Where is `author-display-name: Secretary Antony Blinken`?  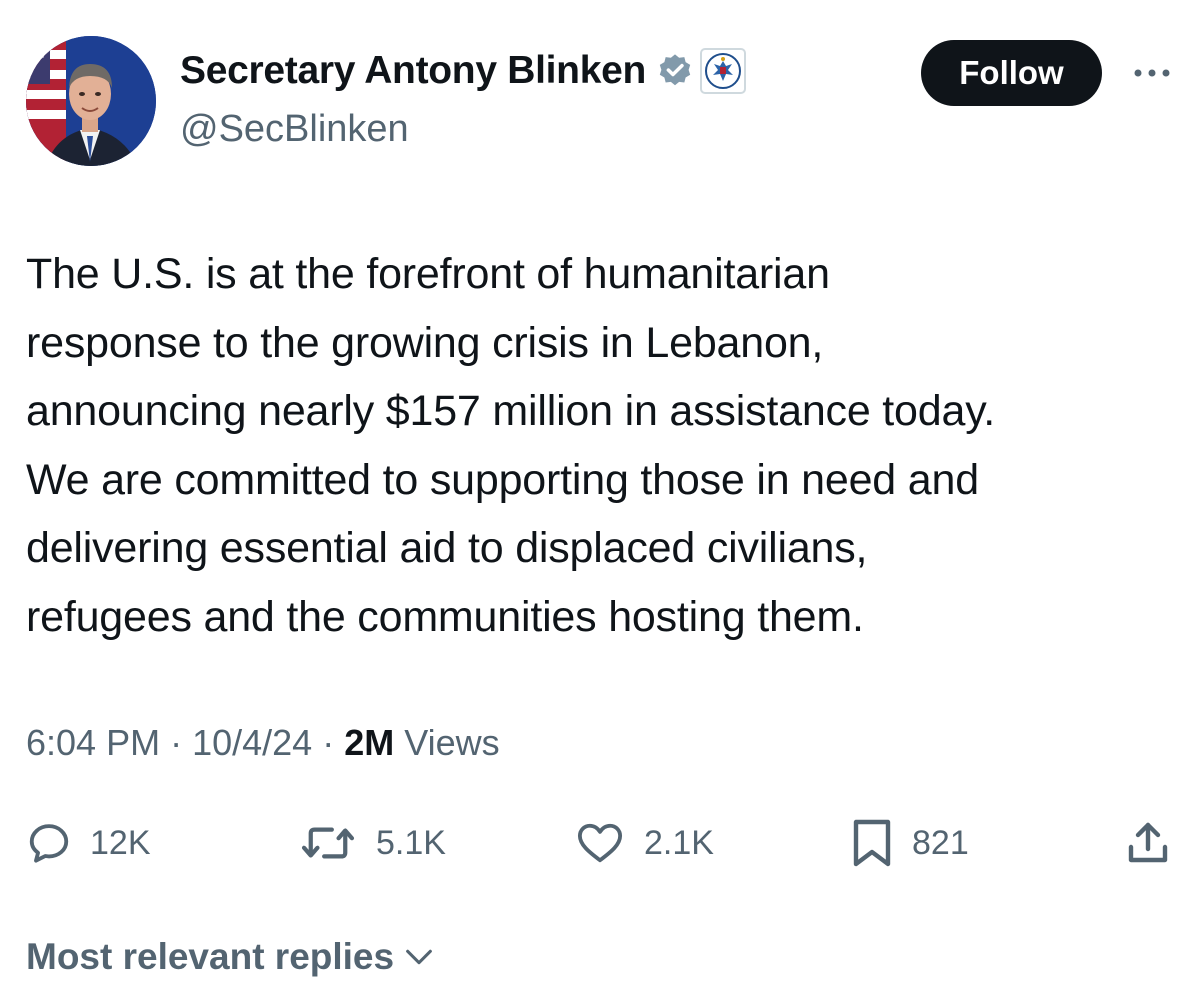
author-display-name: Secretary Antony Blinken is located at coordinates (413, 71).